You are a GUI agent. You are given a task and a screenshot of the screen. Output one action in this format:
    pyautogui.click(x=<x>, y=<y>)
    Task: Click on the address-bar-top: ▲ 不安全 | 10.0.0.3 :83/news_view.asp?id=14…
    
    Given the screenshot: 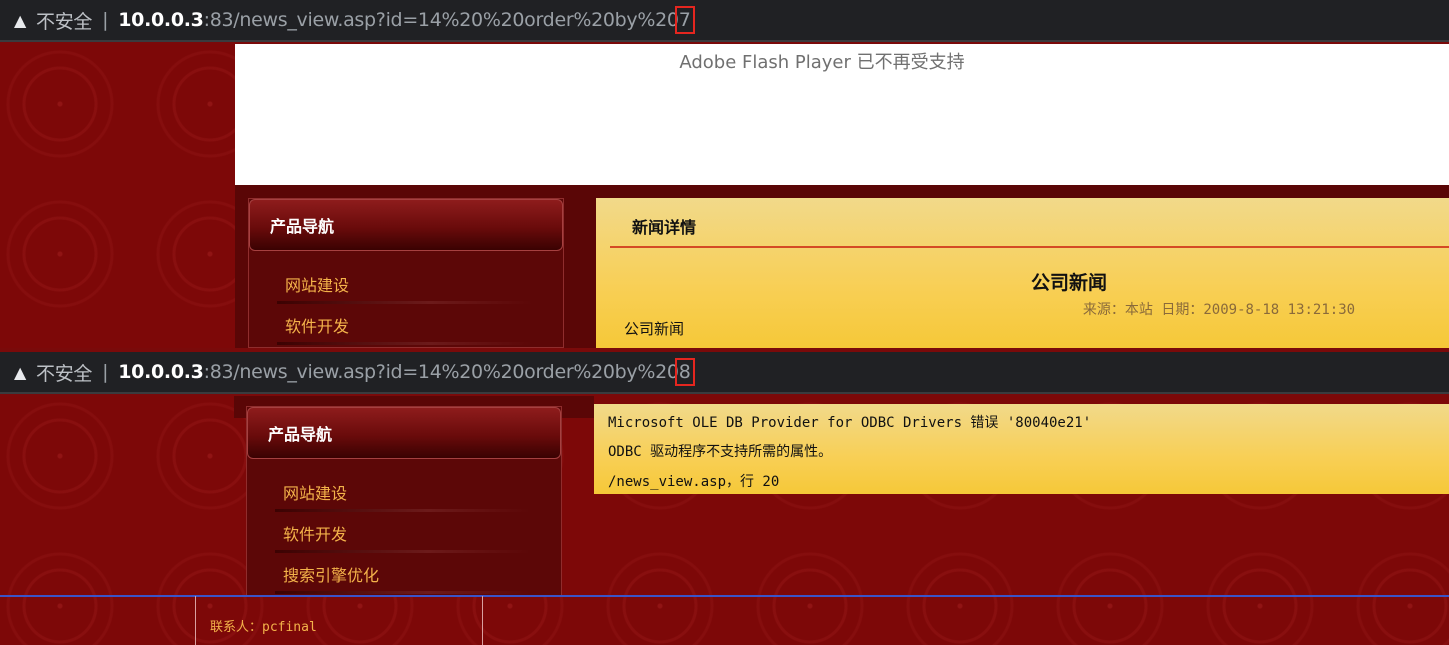 What is the action you would take?
    pyautogui.click(x=724, y=21)
    